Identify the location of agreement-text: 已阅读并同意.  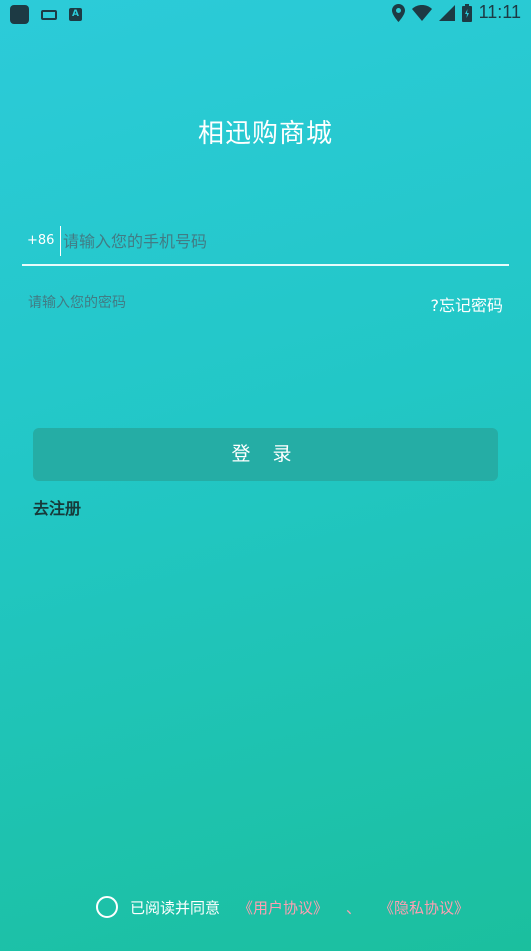
(175, 907).